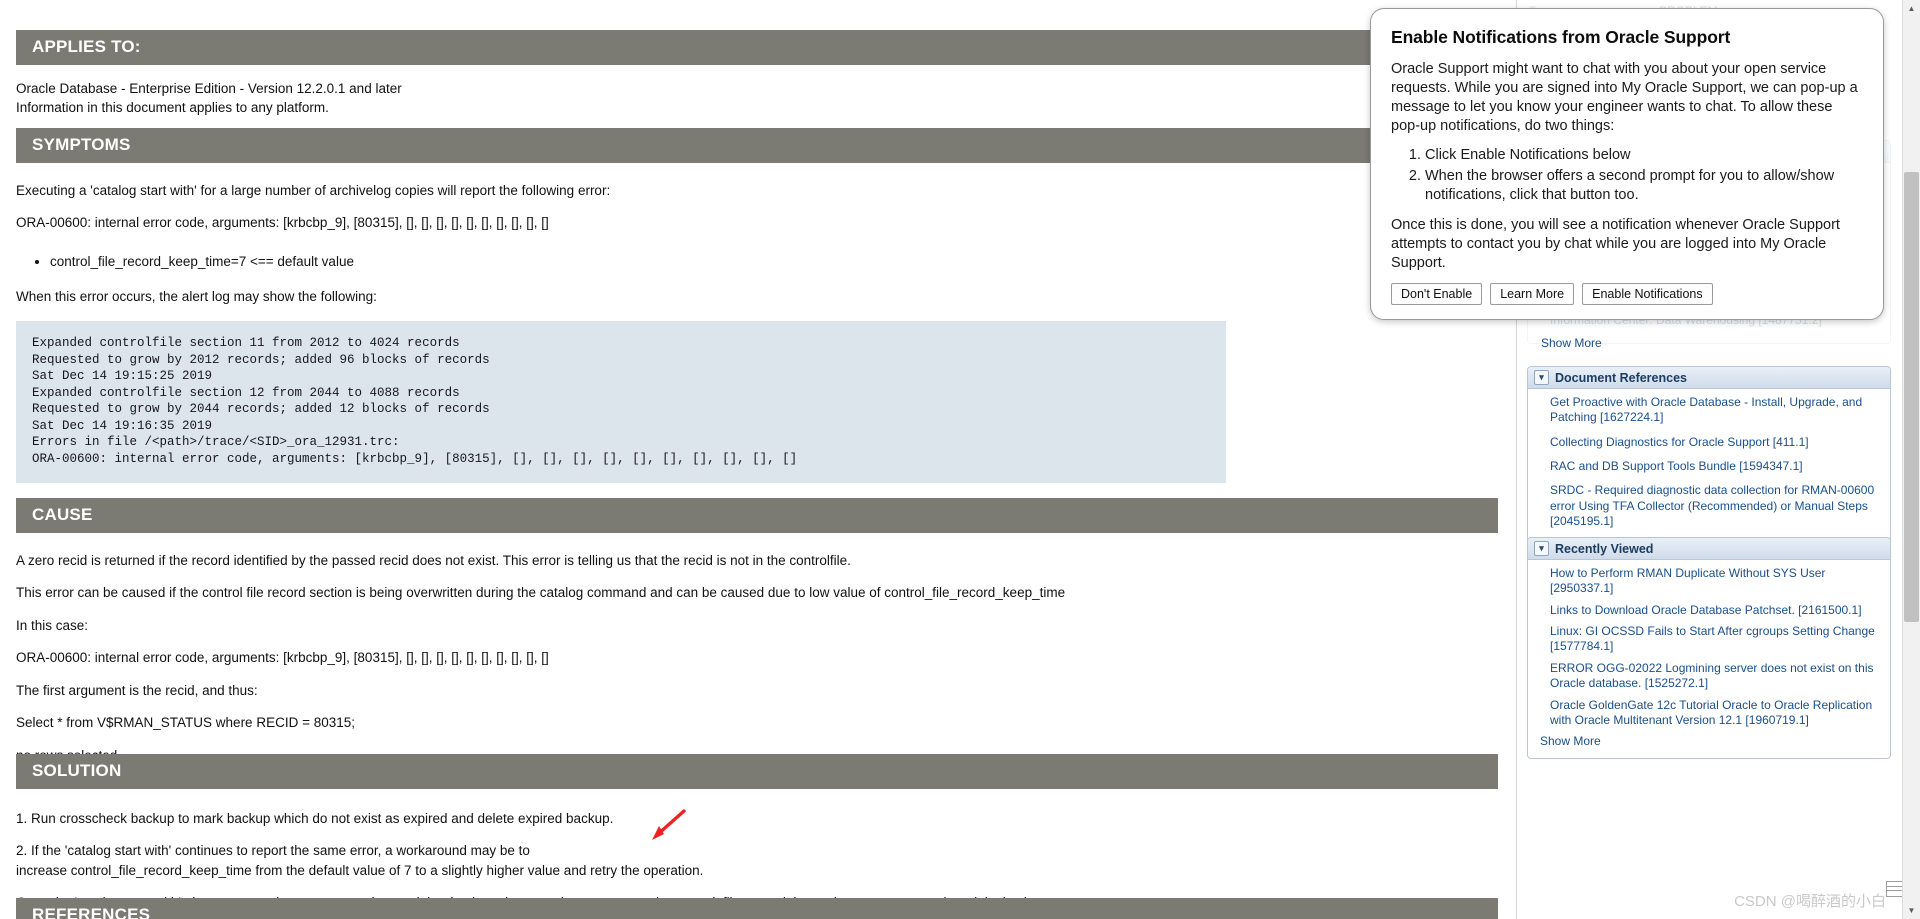 The height and width of the screenshot is (919, 1920). I want to click on show-more-information-centers: Show More, so click(1571, 343).